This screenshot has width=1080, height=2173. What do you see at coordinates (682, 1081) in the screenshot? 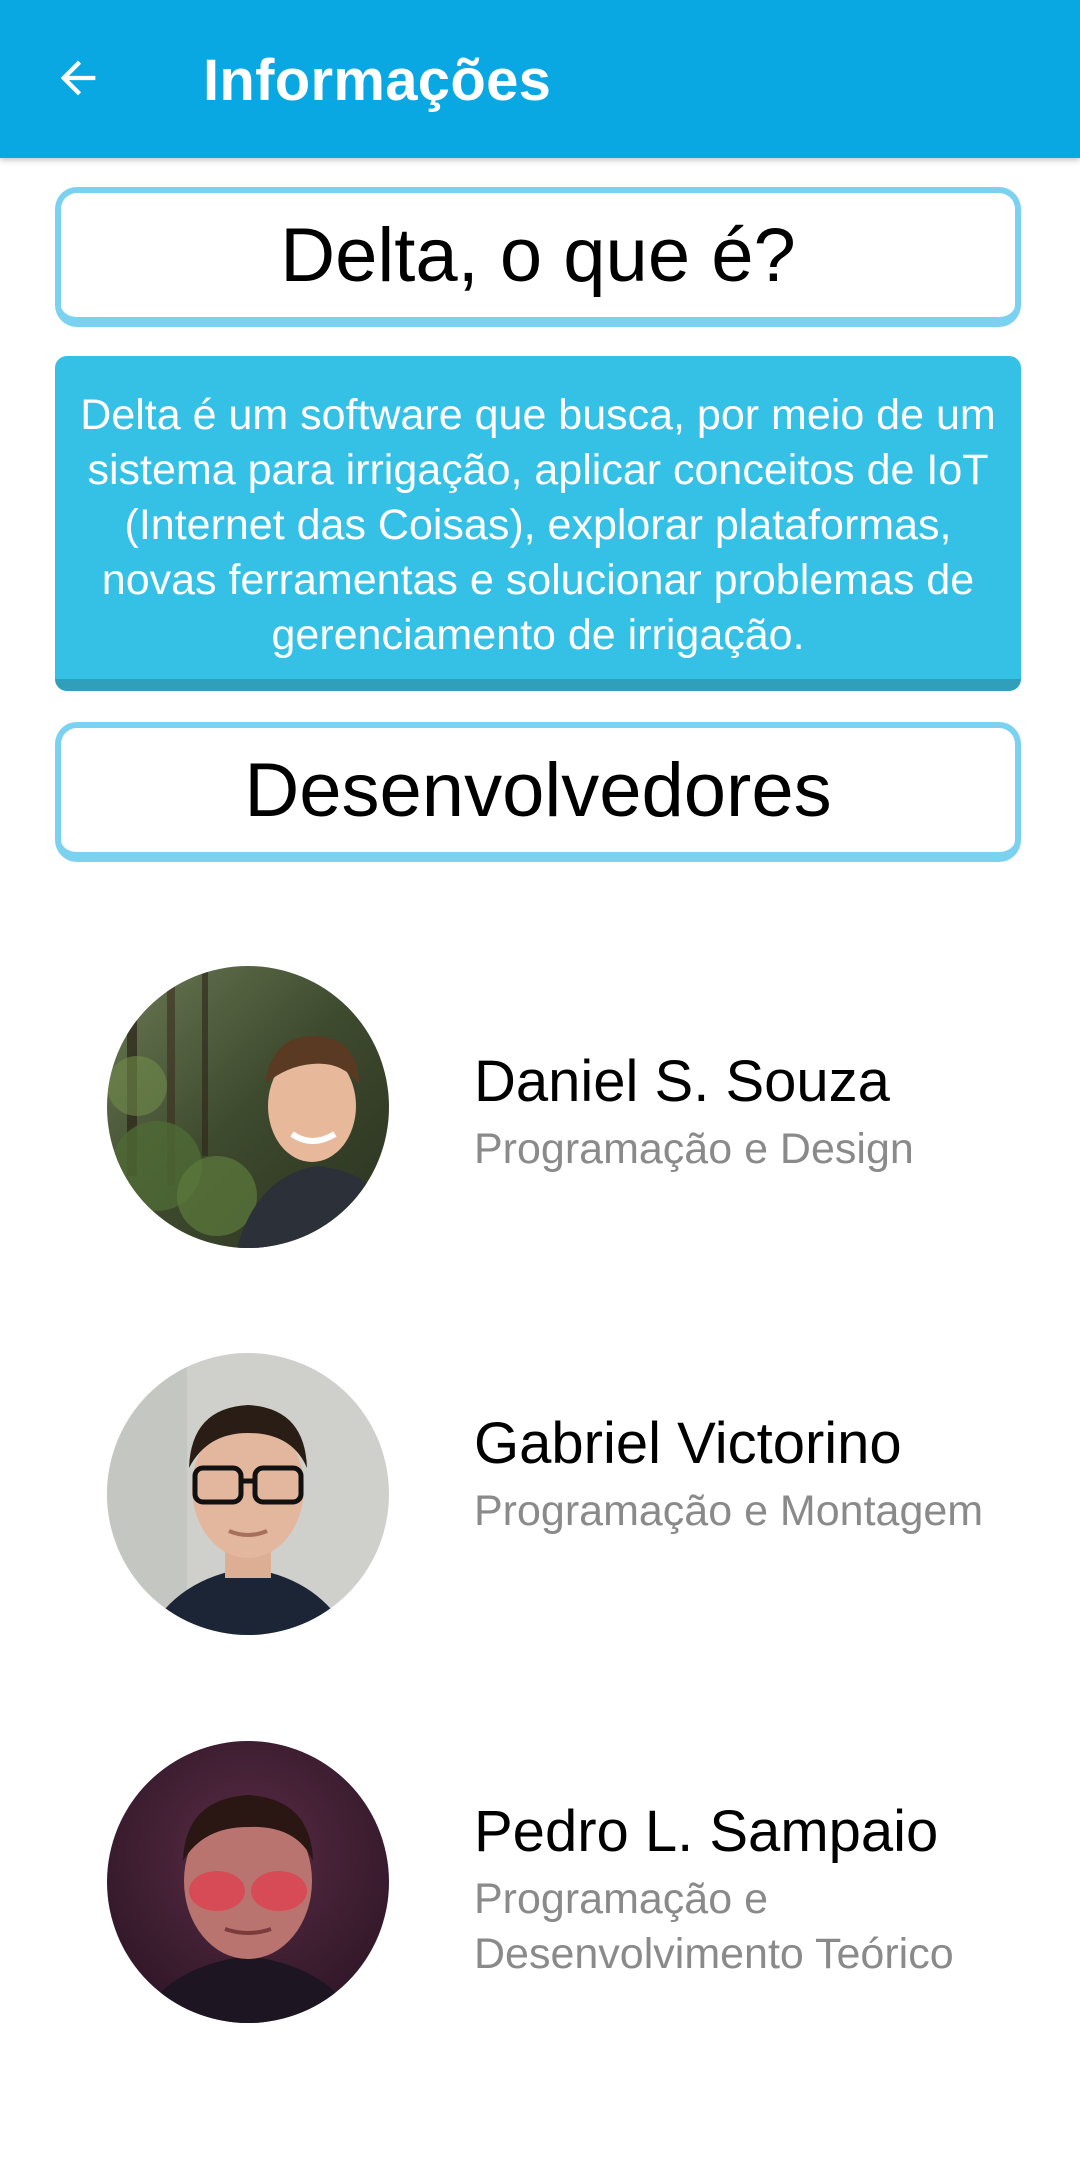
I see `developer-name: Daniel S. Souza` at bounding box center [682, 1081].